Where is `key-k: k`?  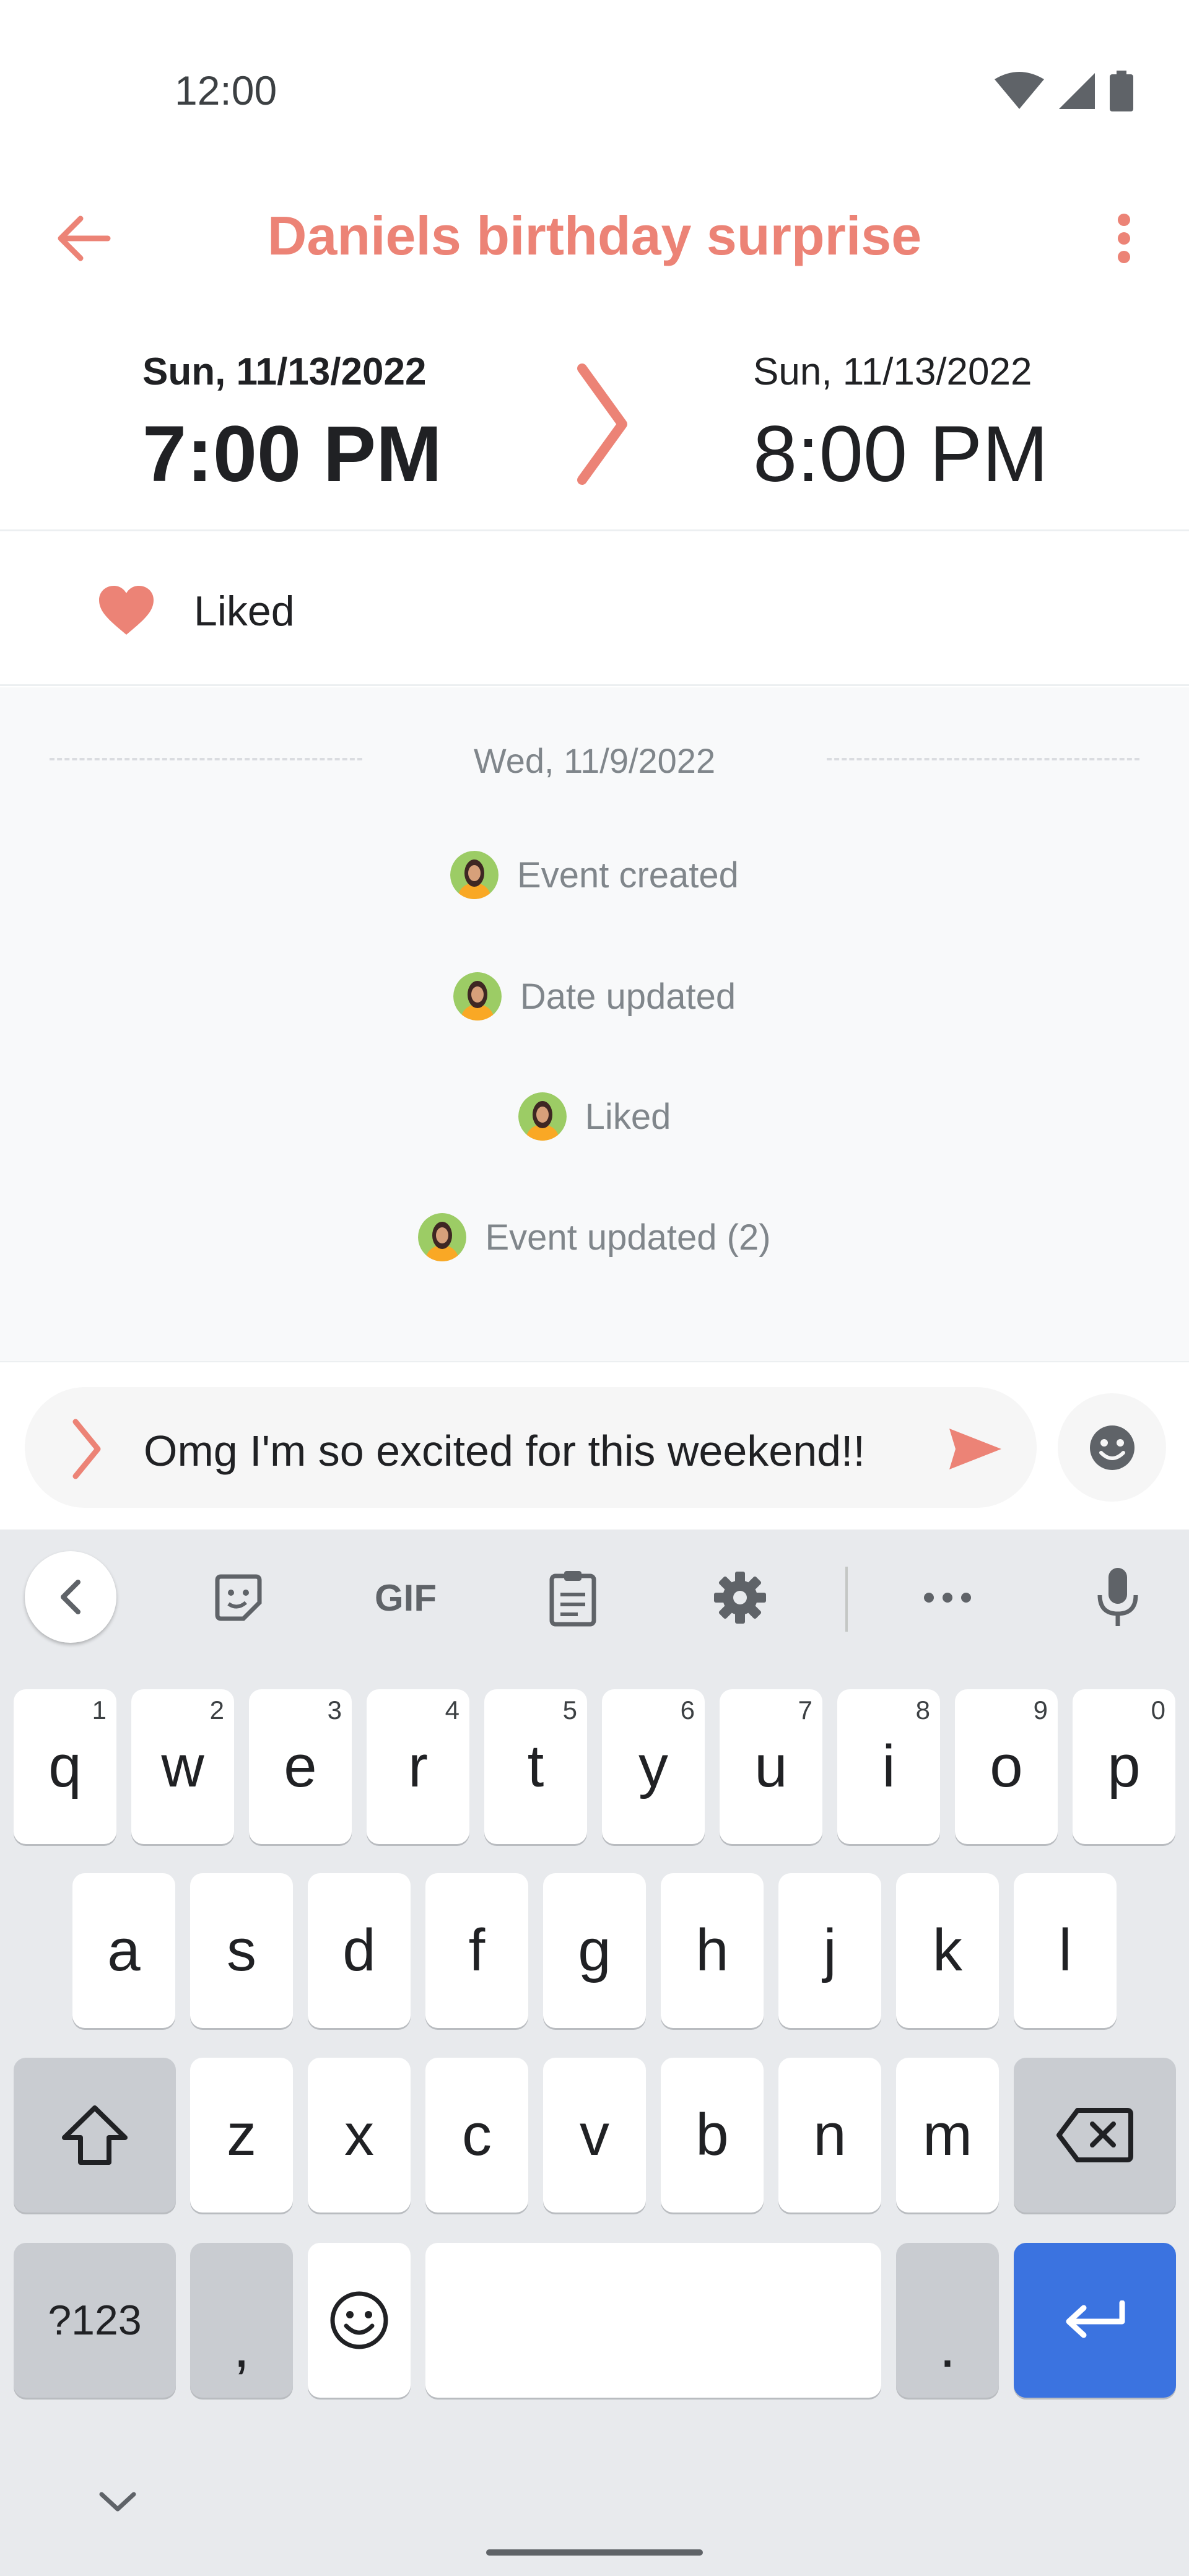 key-k: k is located at coordinates (947, 1950).